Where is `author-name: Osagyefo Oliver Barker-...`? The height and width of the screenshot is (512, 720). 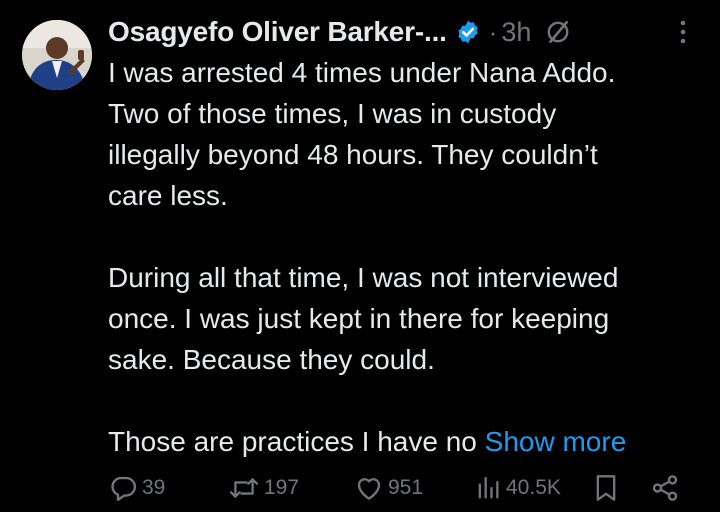
author-name: Osagyefo Oliver Barker-... is located at coordinates (277, 32).